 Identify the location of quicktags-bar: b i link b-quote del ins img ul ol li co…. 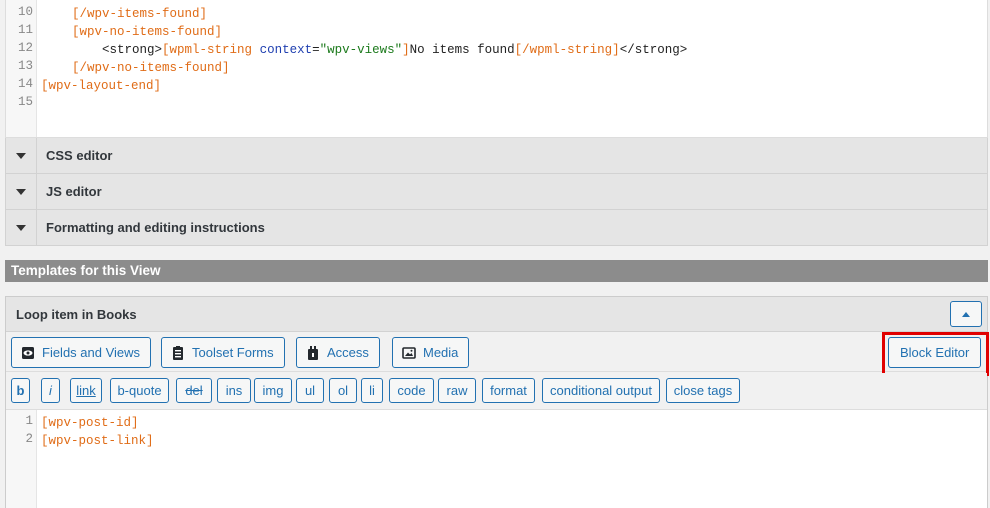
(496, 390).